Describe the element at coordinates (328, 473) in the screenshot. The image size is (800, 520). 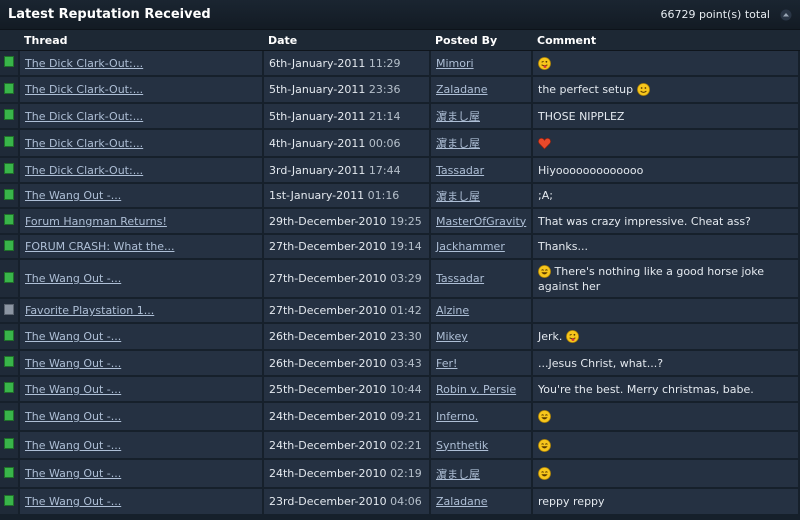
I see `date-value: 24th-December-2010` at that location.